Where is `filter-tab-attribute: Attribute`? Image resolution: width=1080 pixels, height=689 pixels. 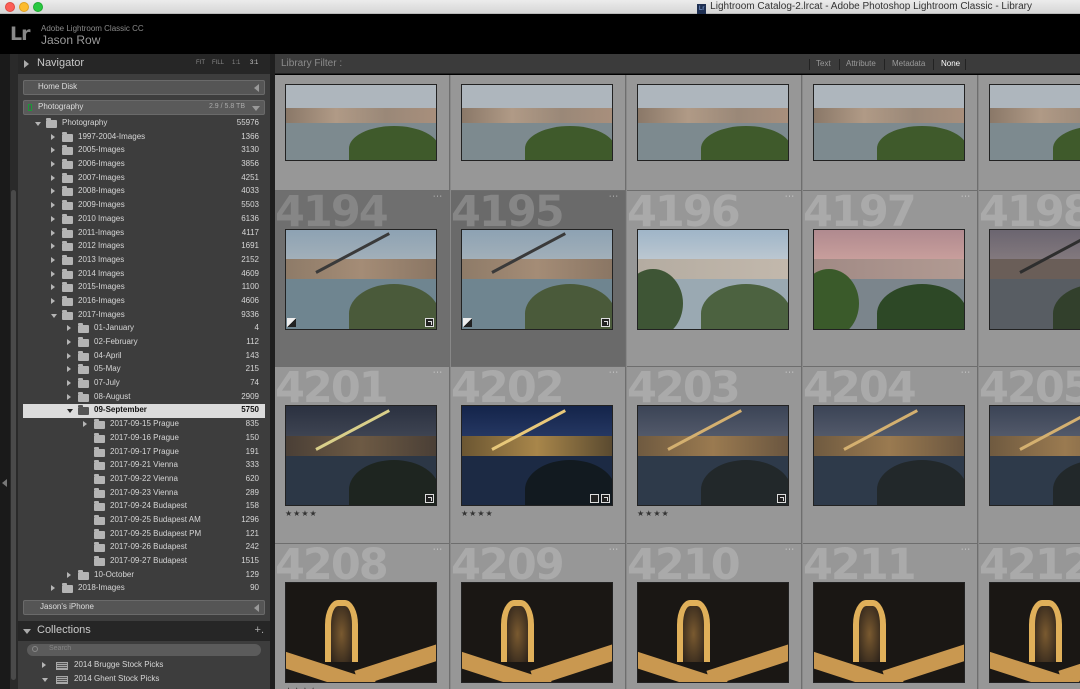 filter-tab-attribute: Attribute is located at coordinates (861, 63).